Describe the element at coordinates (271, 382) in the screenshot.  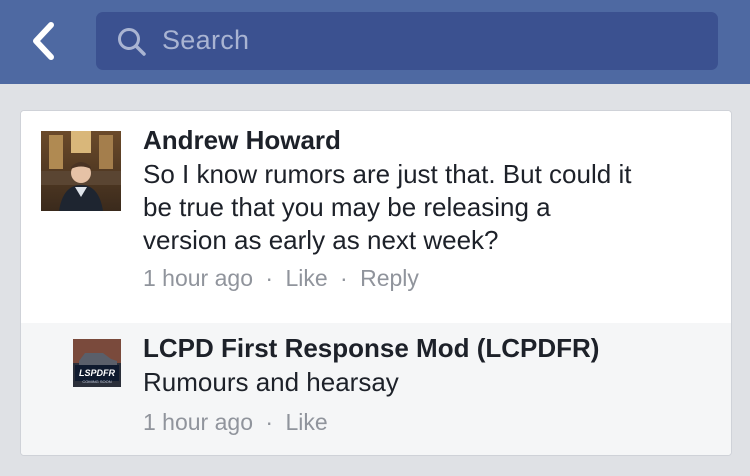
I see `reply-text: Rumours and hearsay` at that location.